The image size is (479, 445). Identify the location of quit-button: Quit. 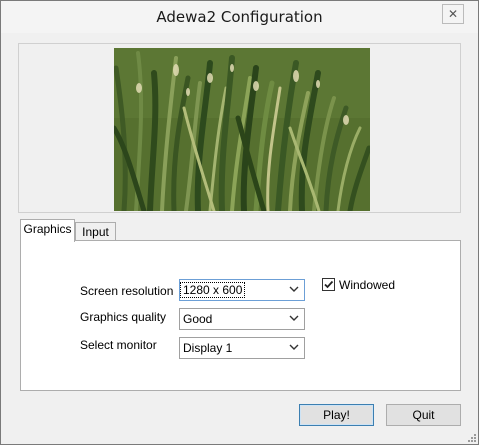
(423, 415).